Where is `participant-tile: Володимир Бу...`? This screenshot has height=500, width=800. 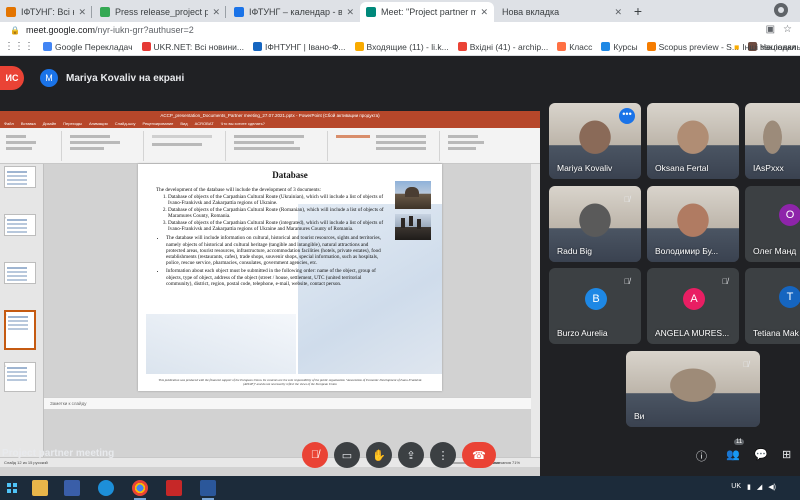 participant-tile: Володимир Бу... is located at coordinates (693, 224).